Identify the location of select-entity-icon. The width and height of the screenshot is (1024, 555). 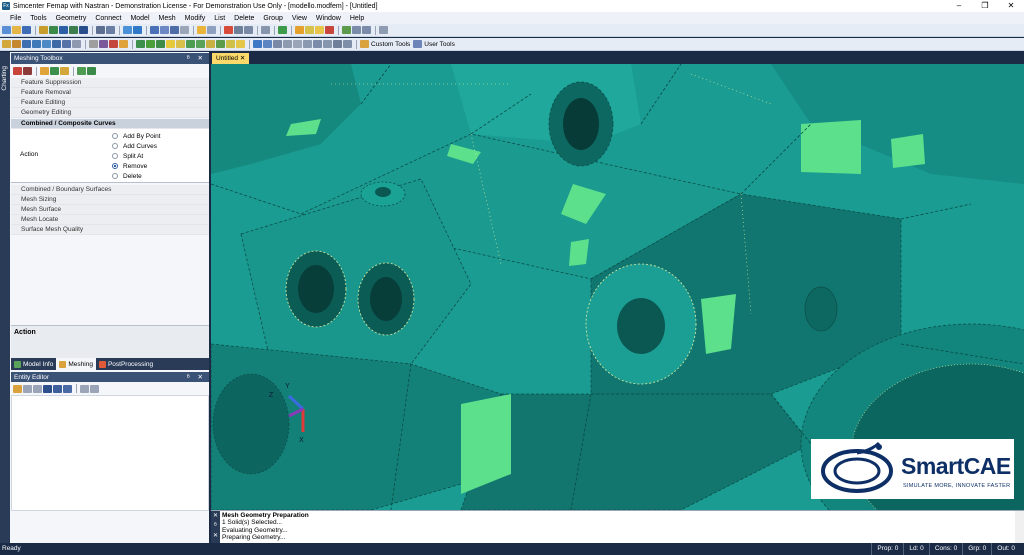
(17, 388).